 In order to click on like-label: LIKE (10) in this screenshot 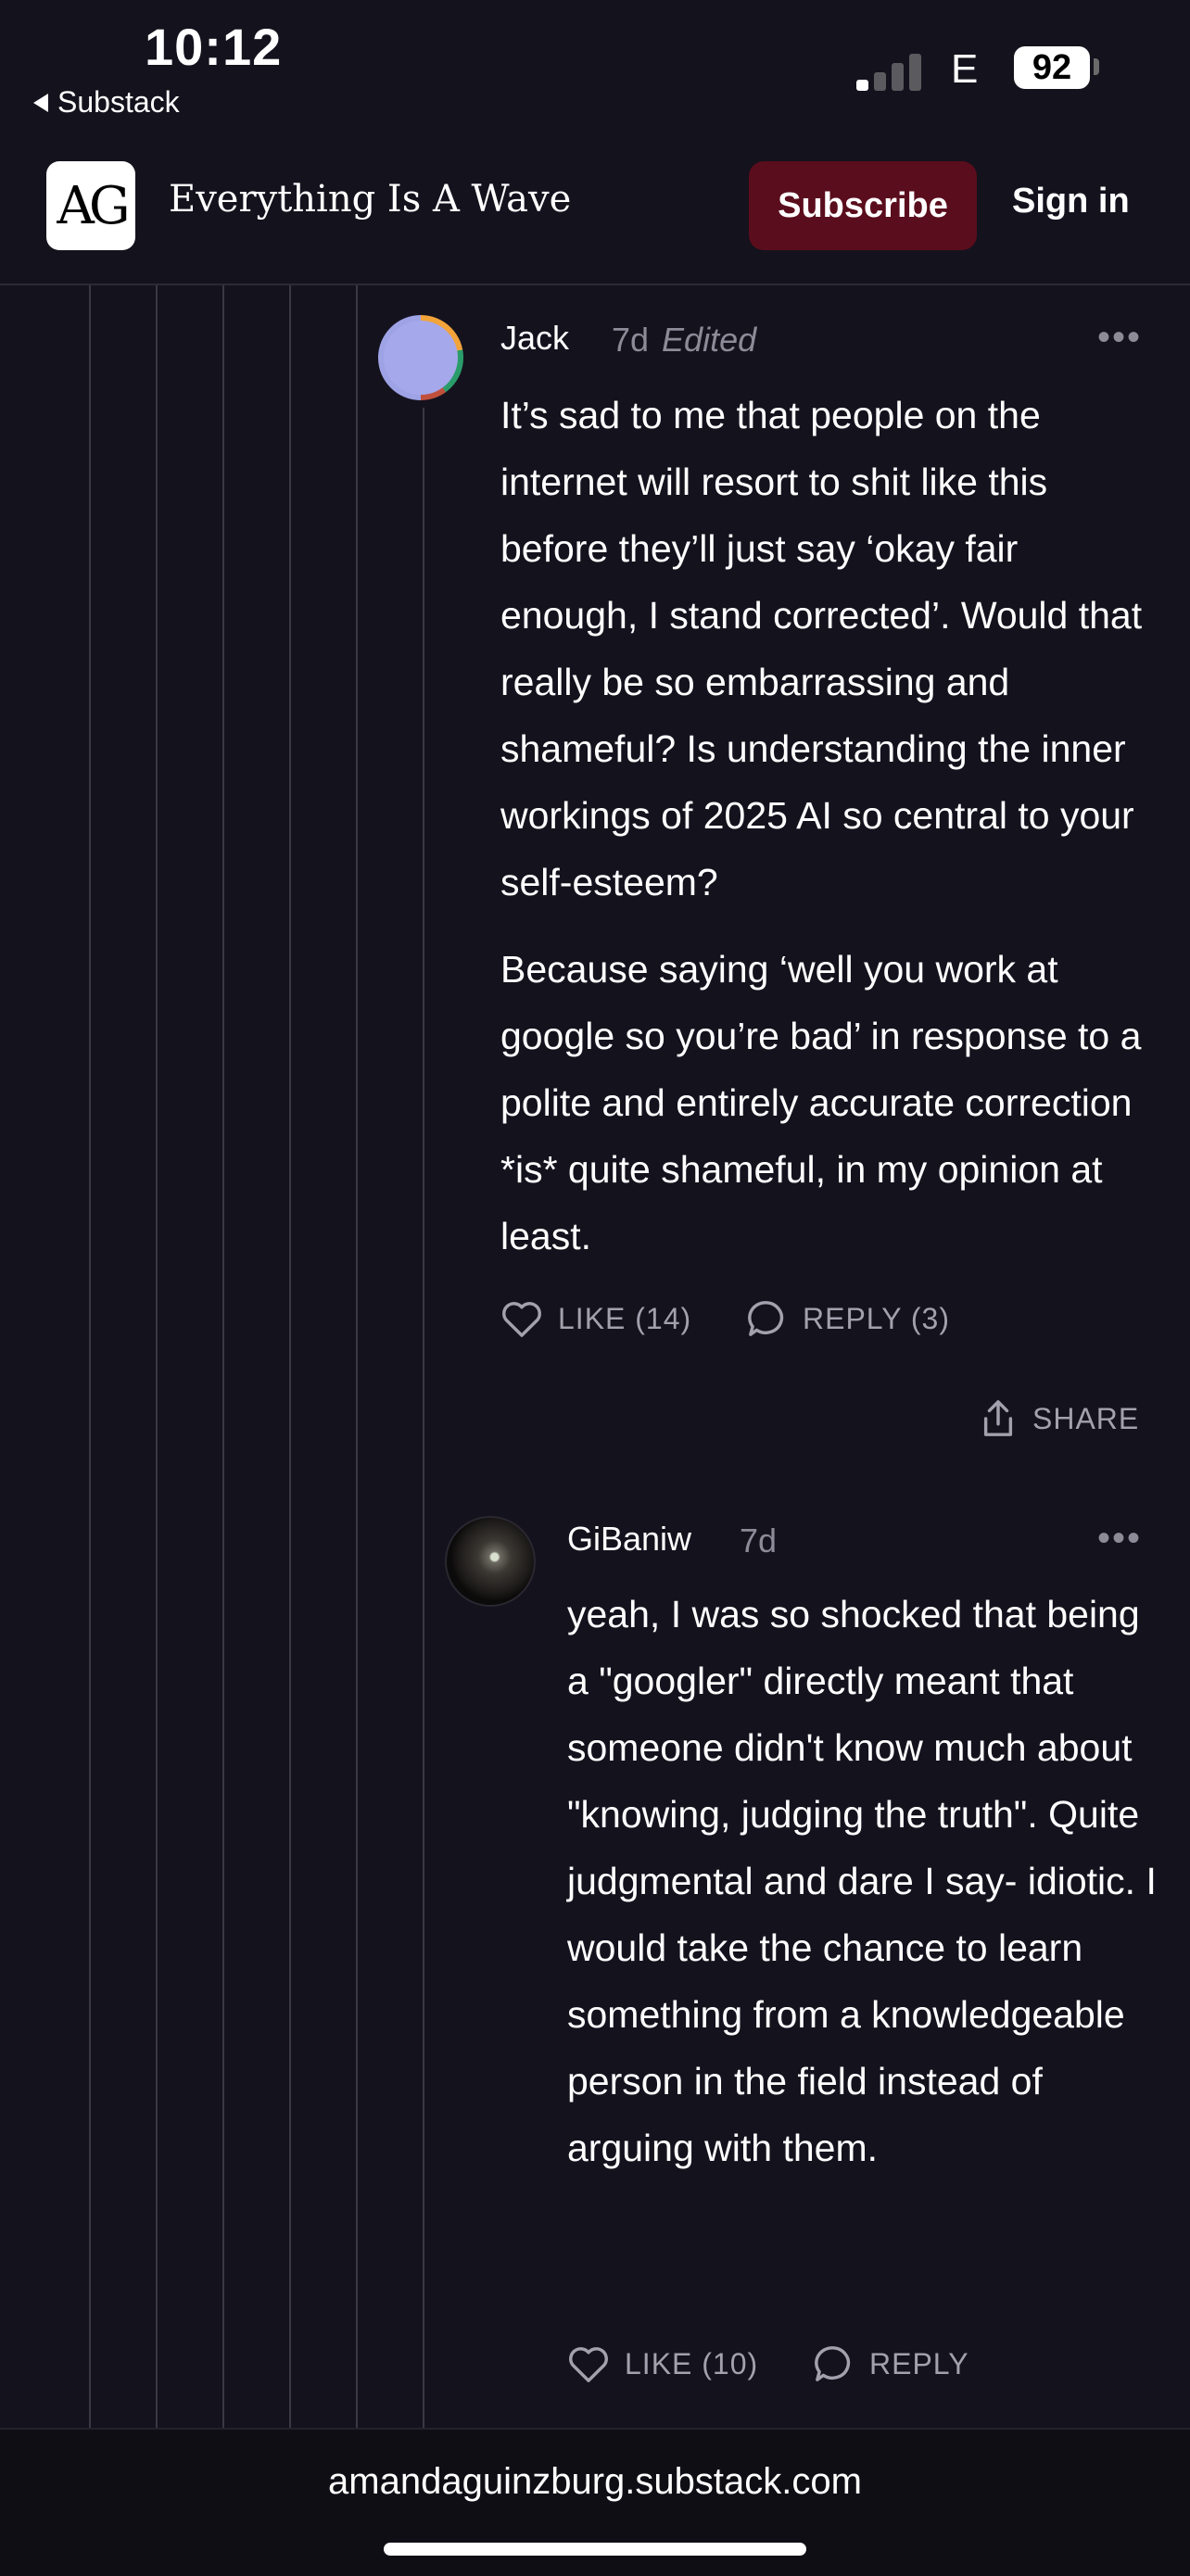, I will do `click(692, 2363)`.